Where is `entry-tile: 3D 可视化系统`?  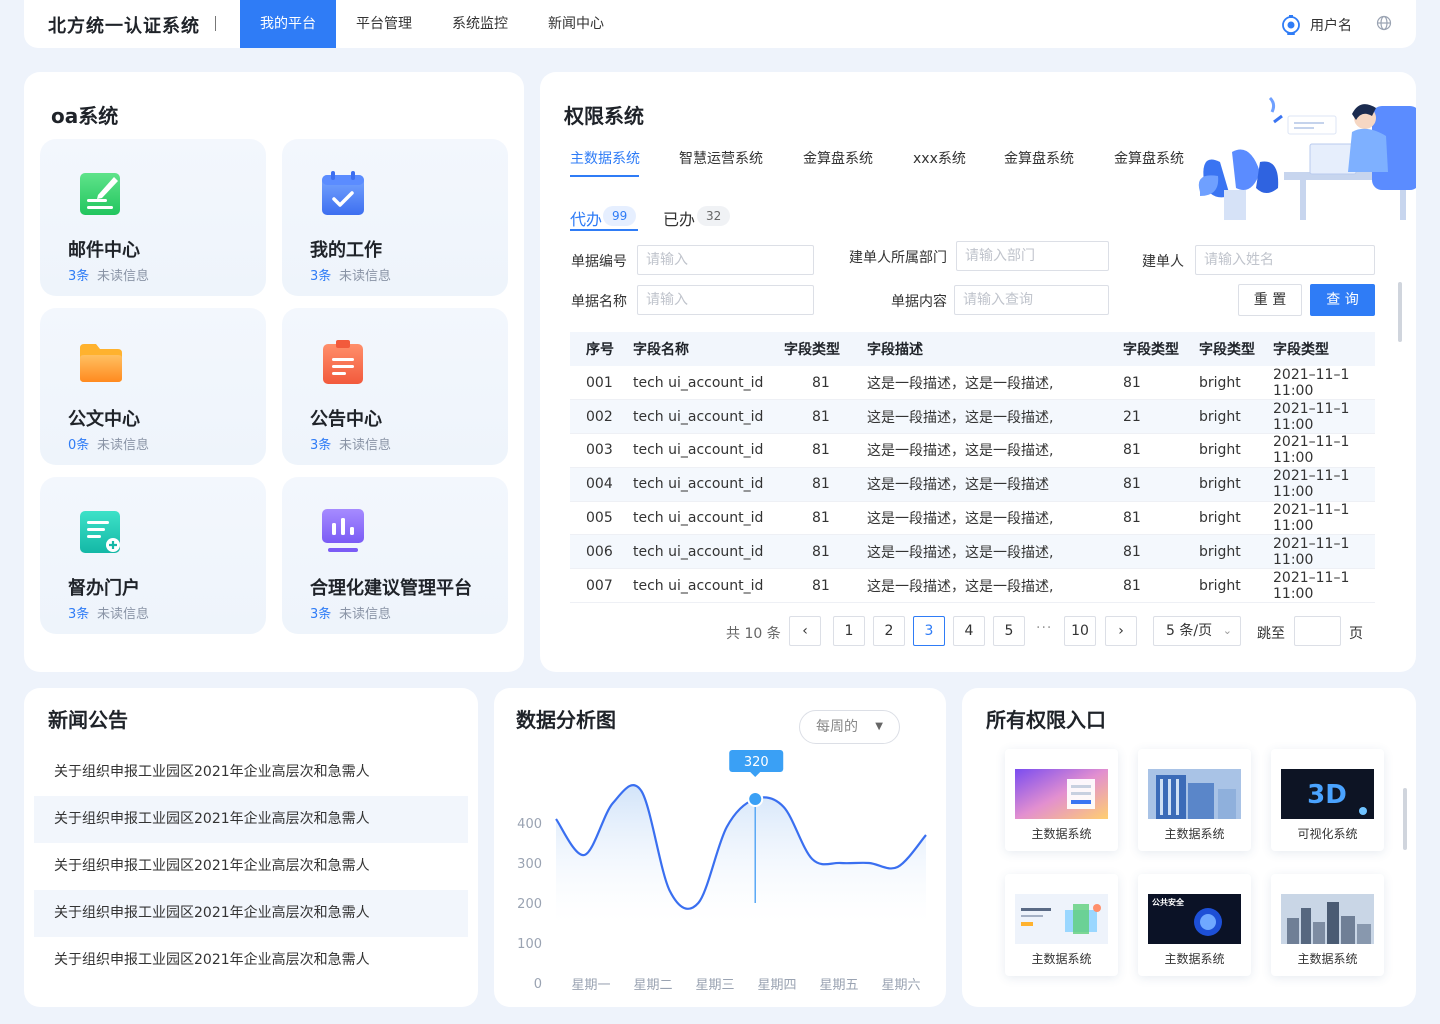 entry-tile: 3D 可视化系统 is located at coordinates (1327, 800).